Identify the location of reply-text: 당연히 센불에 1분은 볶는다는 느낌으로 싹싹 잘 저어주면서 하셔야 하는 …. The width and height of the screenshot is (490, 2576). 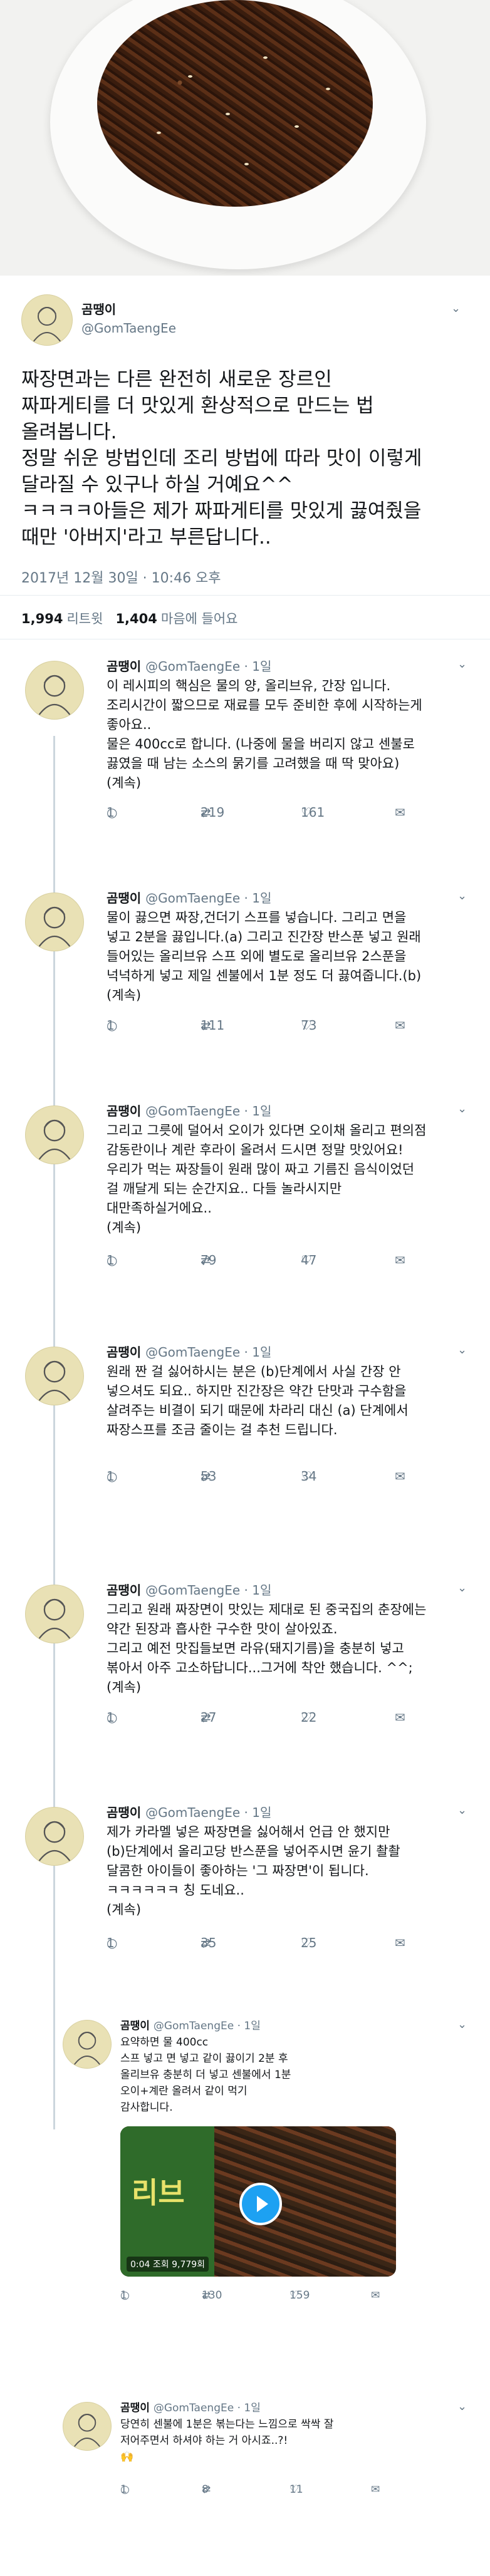
(292, 2440).